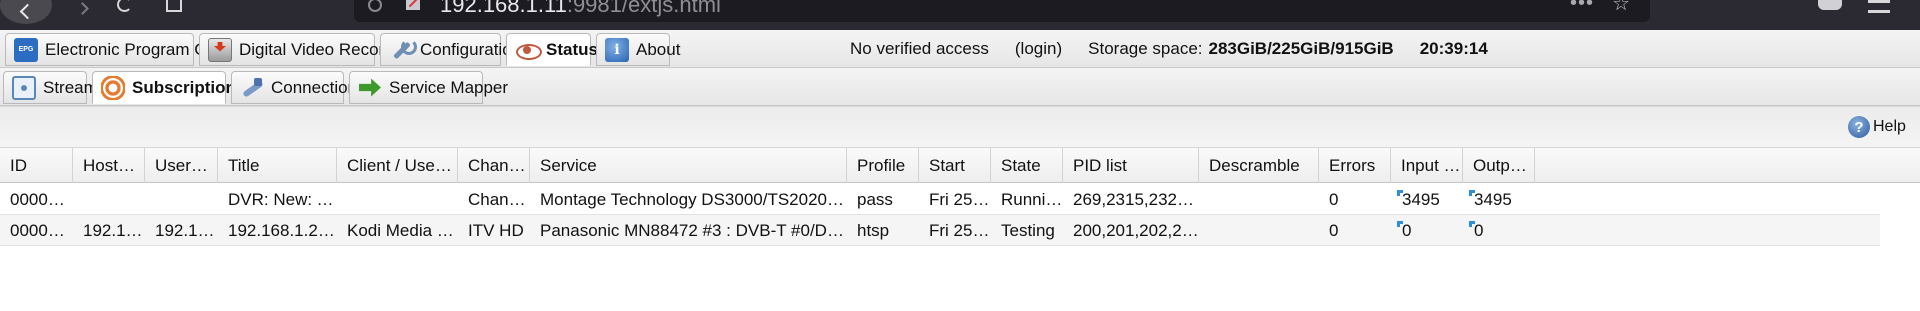  Describe the element at coordinates (1028, 230) in the screenshot. I see `cell-state: Testing` at that location.